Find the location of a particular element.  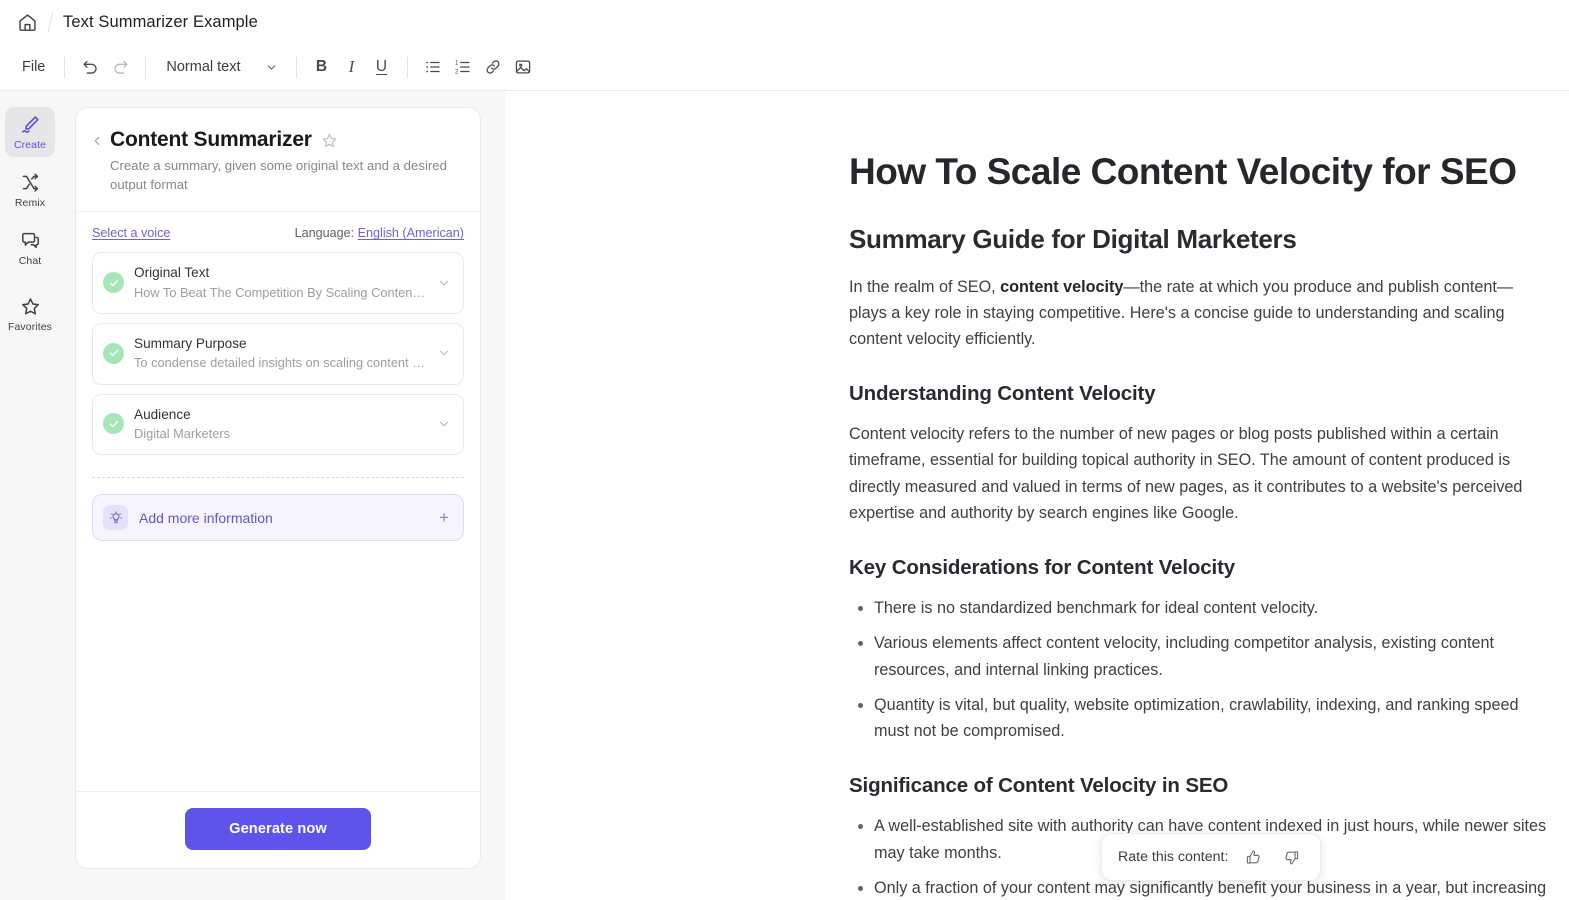

panel-footer: Generate now is located at coordinates (278, 829).